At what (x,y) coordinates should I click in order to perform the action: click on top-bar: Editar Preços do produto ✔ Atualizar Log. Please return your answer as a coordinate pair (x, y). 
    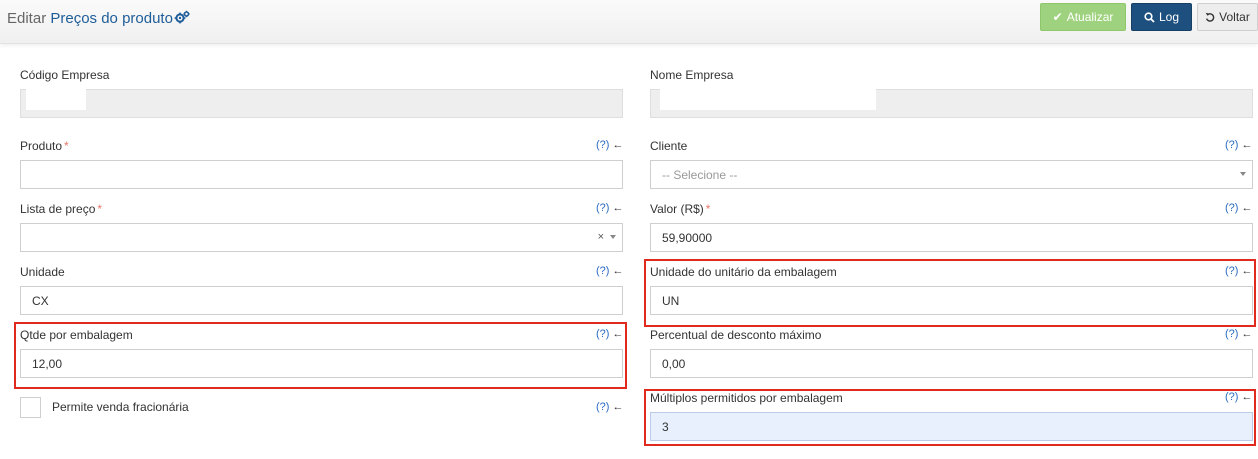
    Looking at the image, I should click on (629, 22).